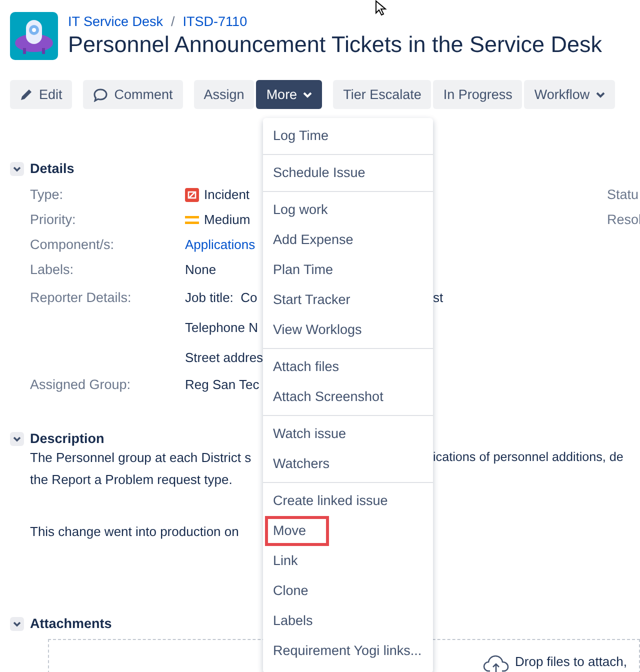  Describe the element at coordinates (41, 94) in the screenshot. I see `toolbar-button: Edit` at that location.